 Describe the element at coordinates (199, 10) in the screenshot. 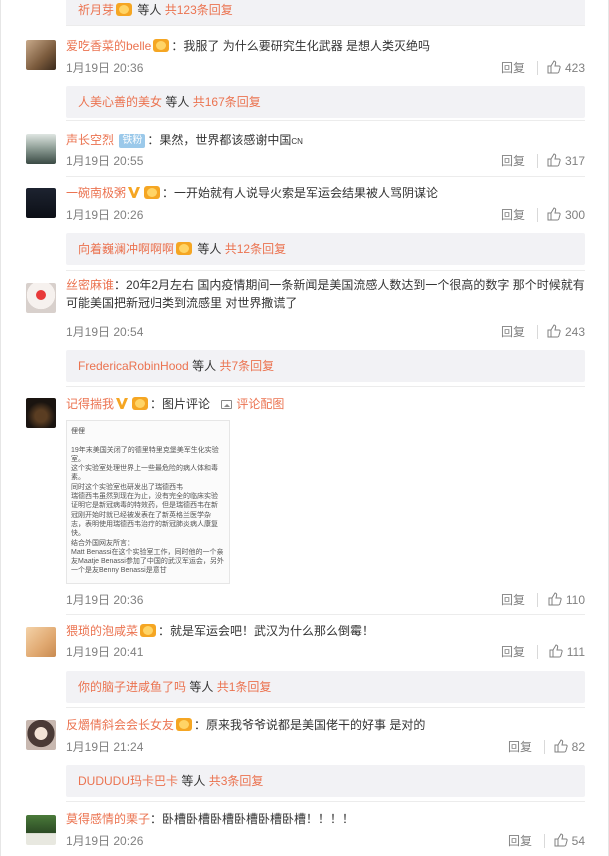

I see `subreply-count-link: 共123条回复` at that location.